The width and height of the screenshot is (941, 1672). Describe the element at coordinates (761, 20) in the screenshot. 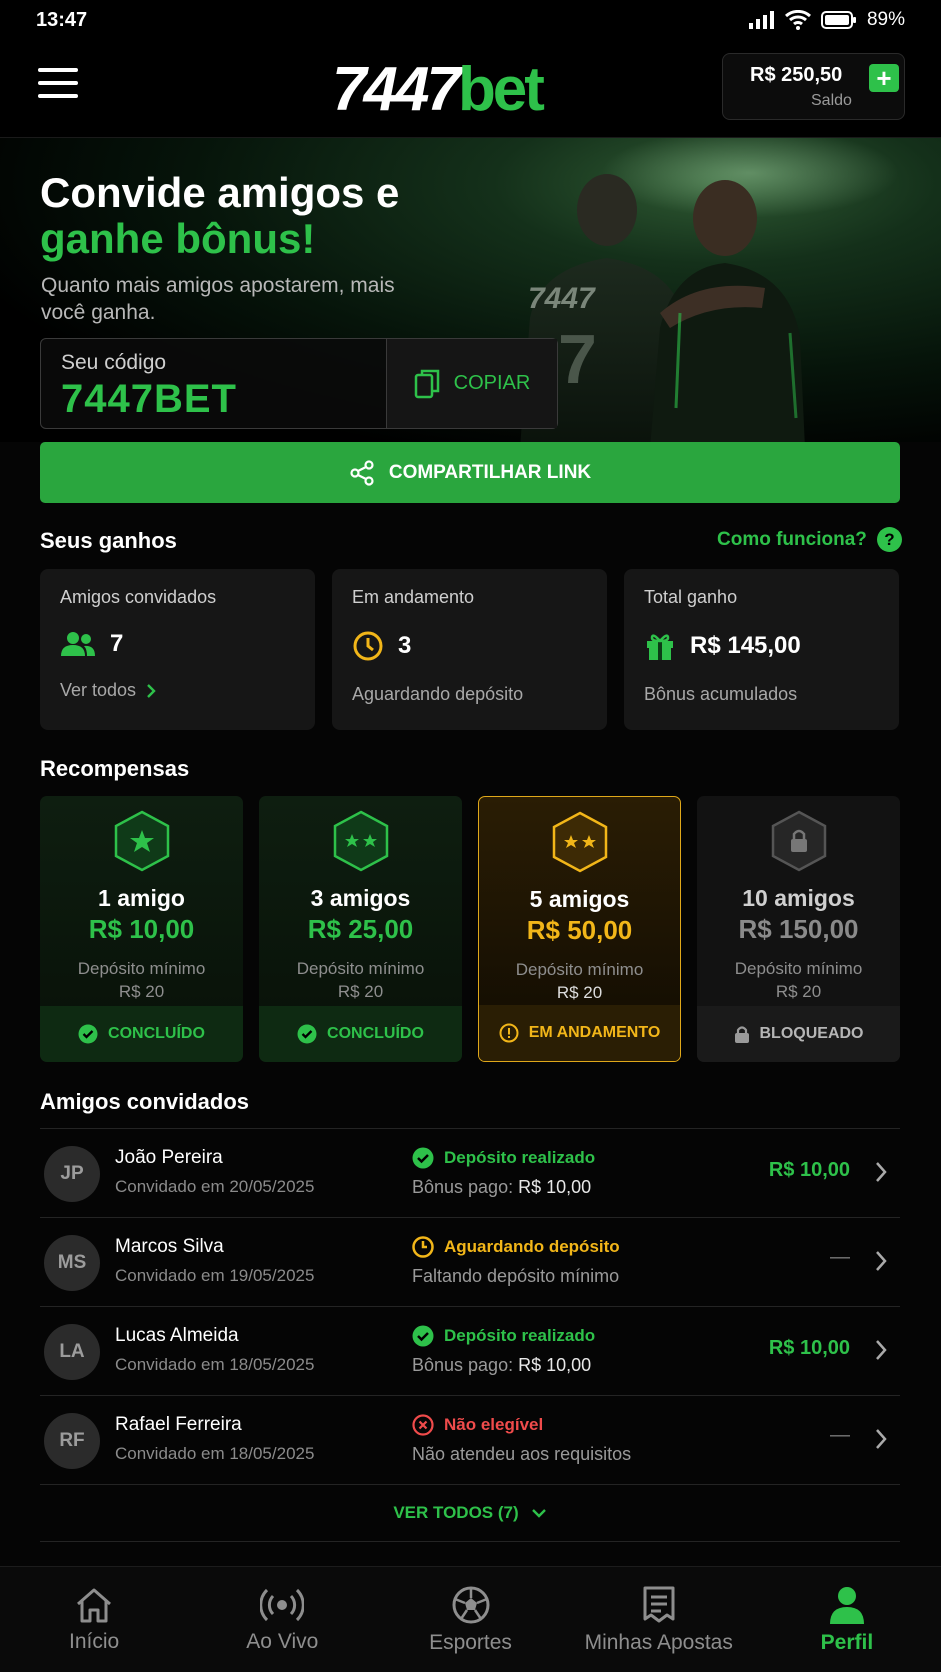

I see `signal-icon` at that location.